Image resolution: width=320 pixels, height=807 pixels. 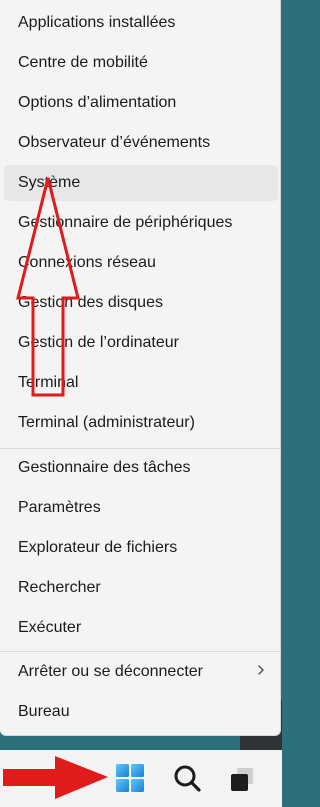 I want to click on taskbar, so click(x=141, y=778).